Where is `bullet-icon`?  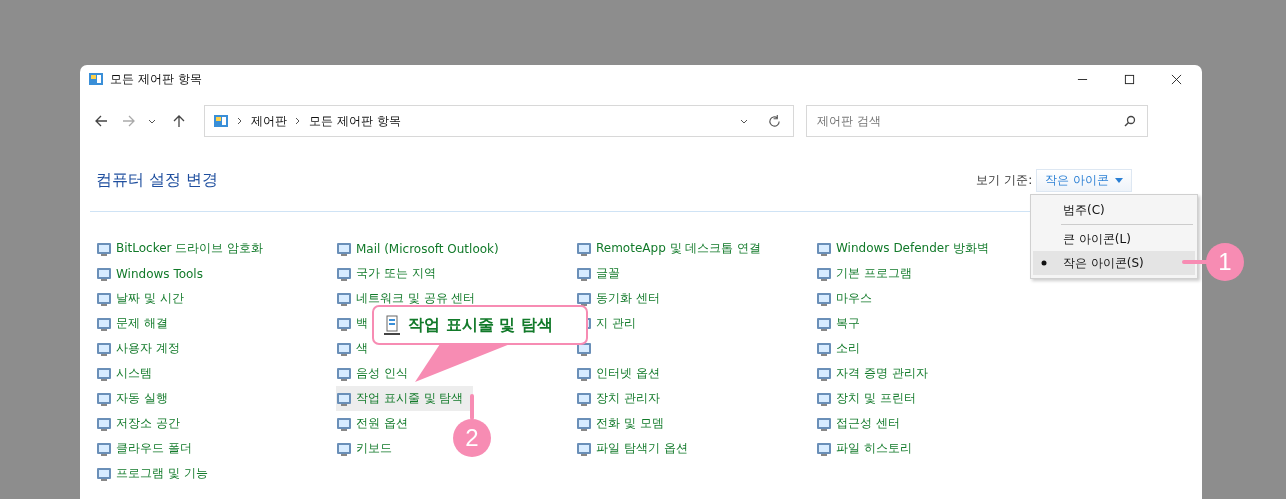 bullet-icon is located at coordinates (1044, 263).